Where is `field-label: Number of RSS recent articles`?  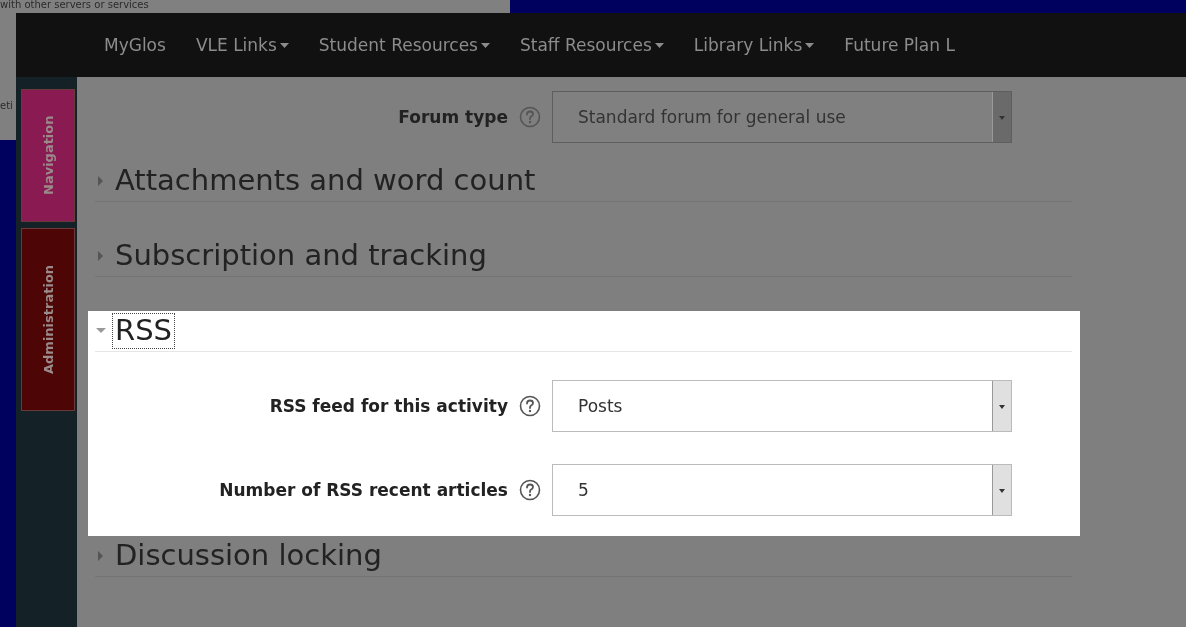
field-label: Number of RSS recent articles is located at coordinates (363, 490).